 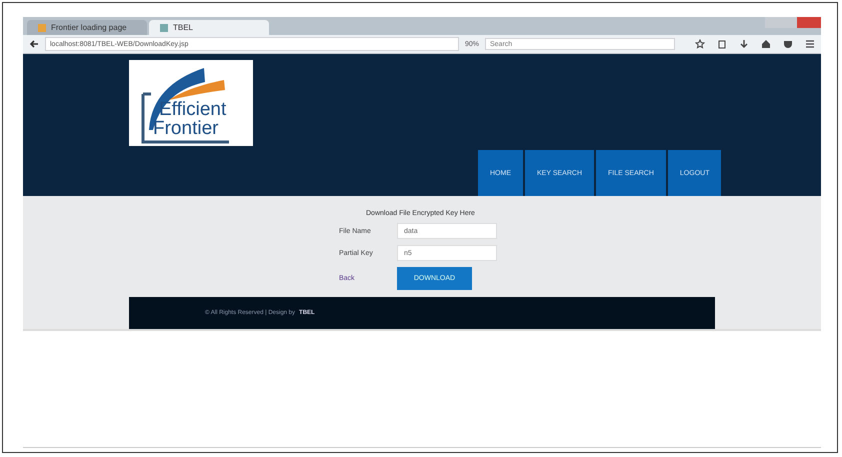 What do you see at coordinates (185, 129) in the screenshot?
I see `logo-text: Frontier` at bounding box center [185, 129].